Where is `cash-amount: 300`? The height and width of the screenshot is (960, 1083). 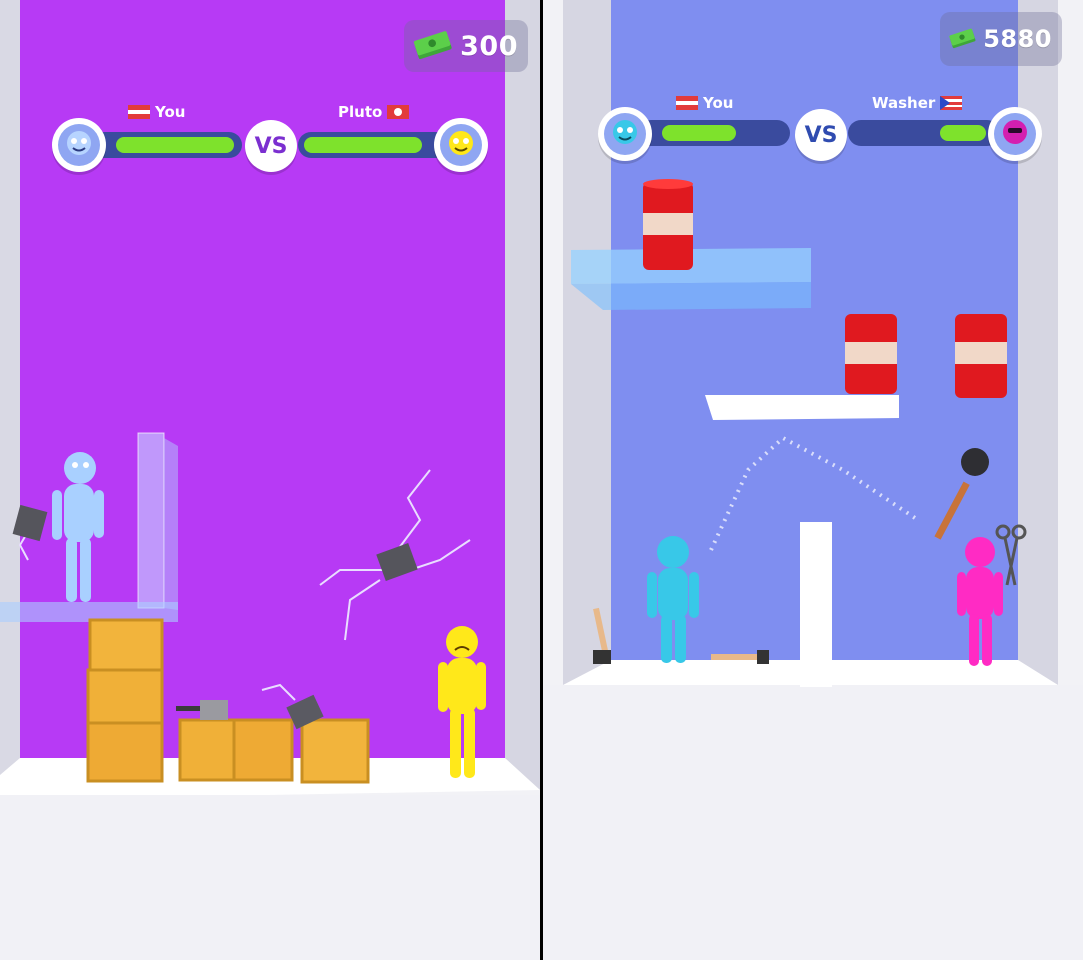
cash-amount: 300 is located at coordinates (489, 46).